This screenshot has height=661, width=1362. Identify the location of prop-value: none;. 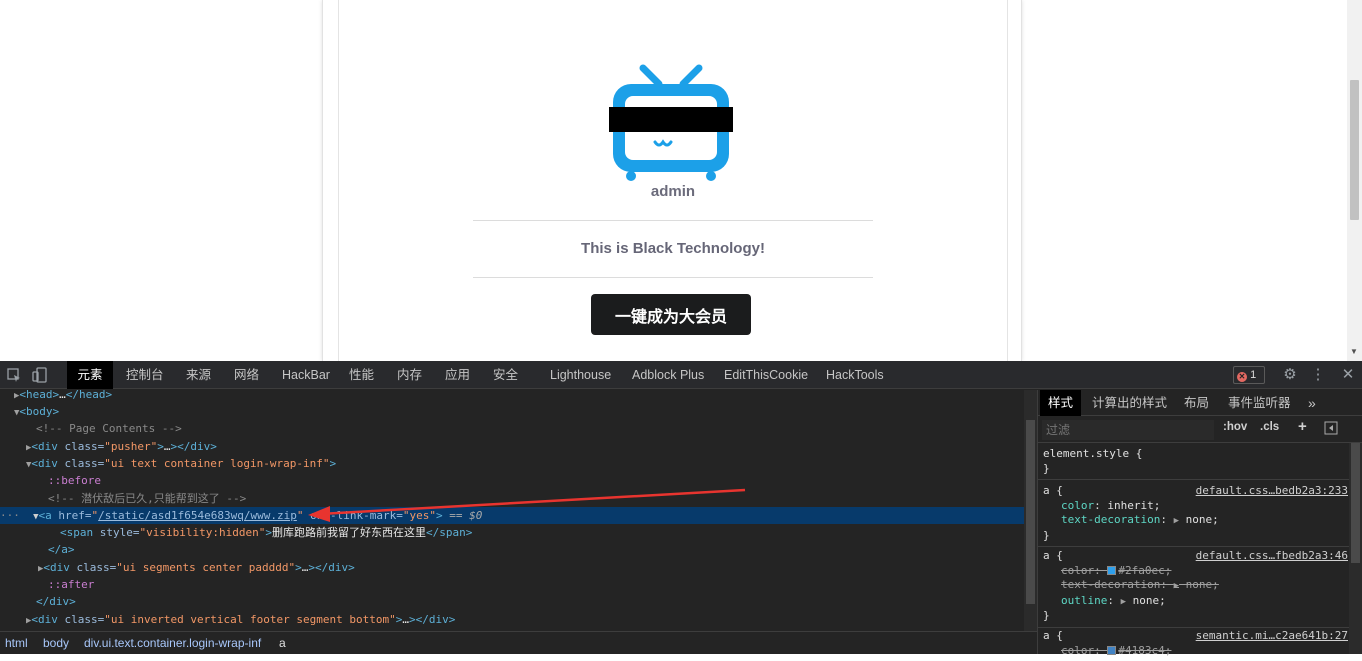
(1202, 584).